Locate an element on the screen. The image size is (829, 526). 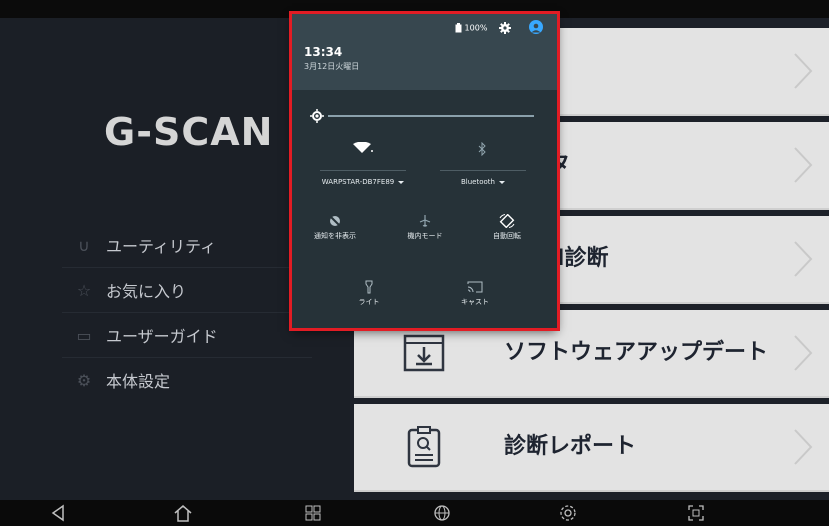
tile-label: 自動回転 is located at coordinates (507, 236).